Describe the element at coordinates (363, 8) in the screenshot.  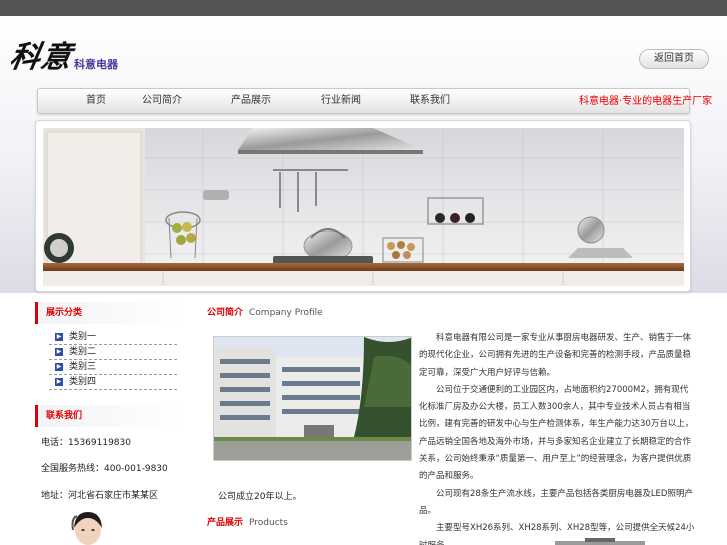
I see `top-bar` at that location.